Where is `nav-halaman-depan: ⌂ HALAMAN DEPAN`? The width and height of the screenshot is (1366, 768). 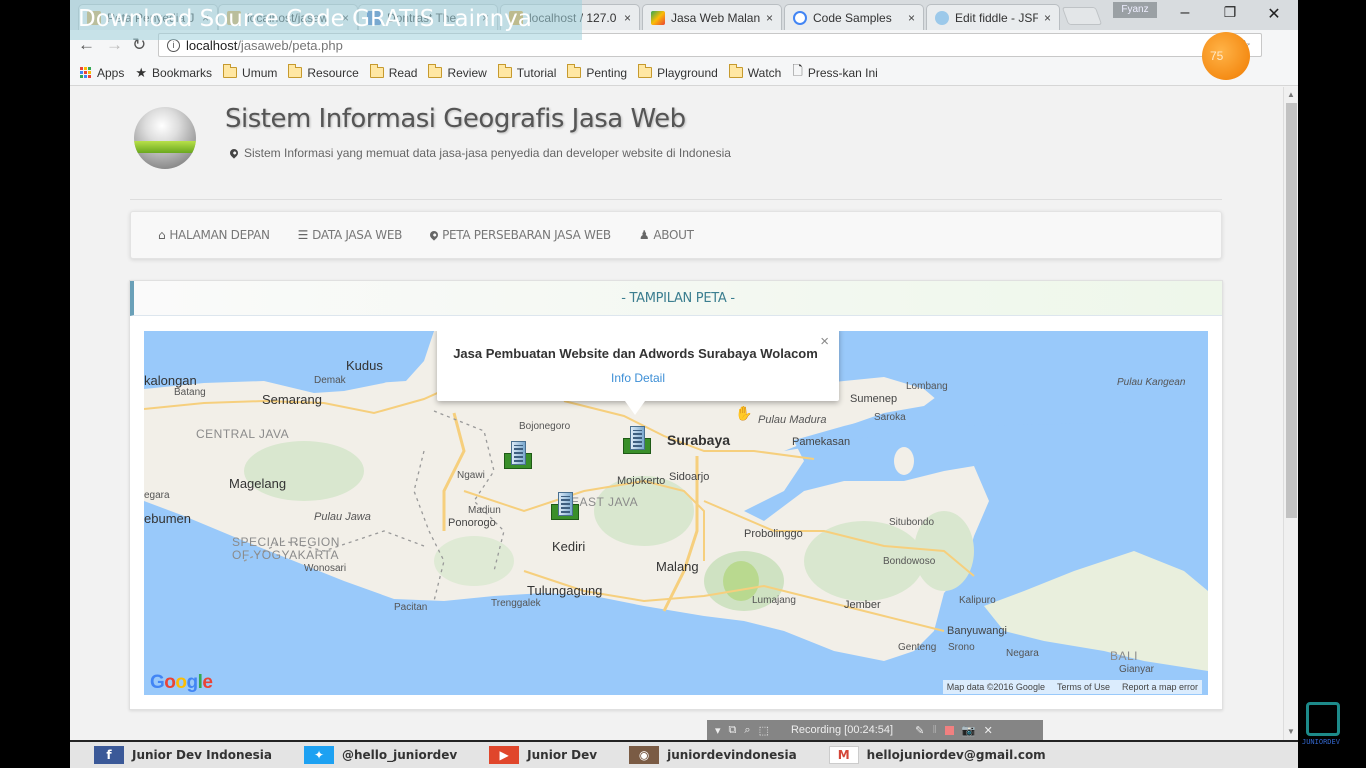
nav-halaman-depan: ⌂ HALAMAN DEPAN is located at coordinates (214, 235).